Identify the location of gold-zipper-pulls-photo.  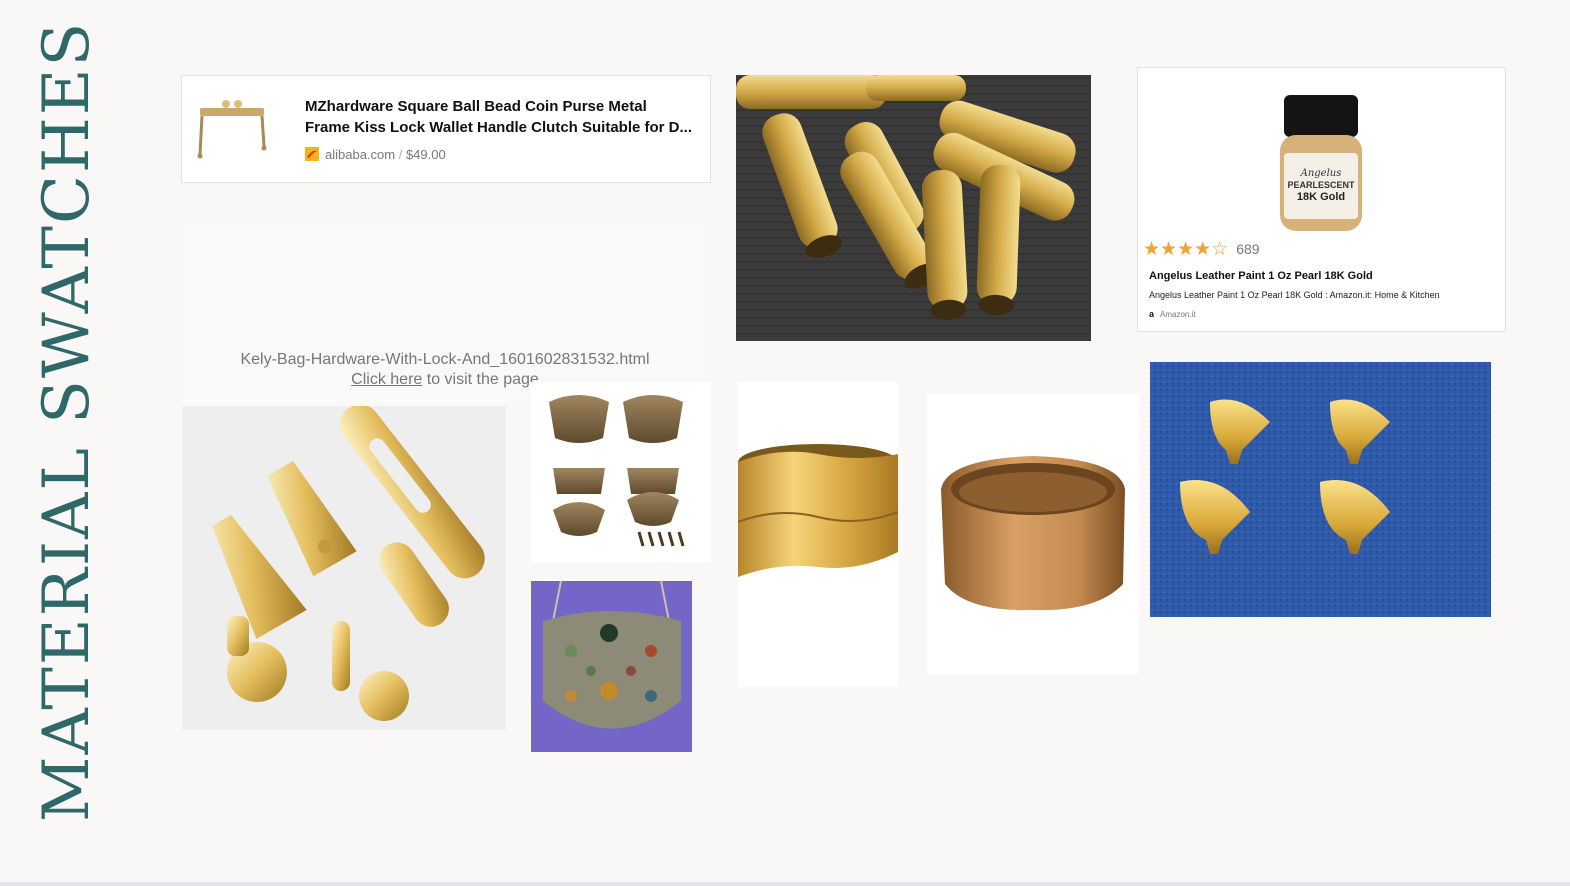
(344, 568).